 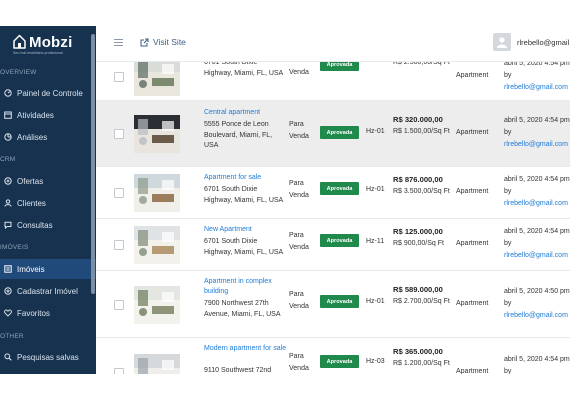 What do you see at coordinates (48, 291) in the screenshot?
I see `sidebar-item-cadastrar-imovel: Cadastrar Imóvel` at bounding box center [48, 291].